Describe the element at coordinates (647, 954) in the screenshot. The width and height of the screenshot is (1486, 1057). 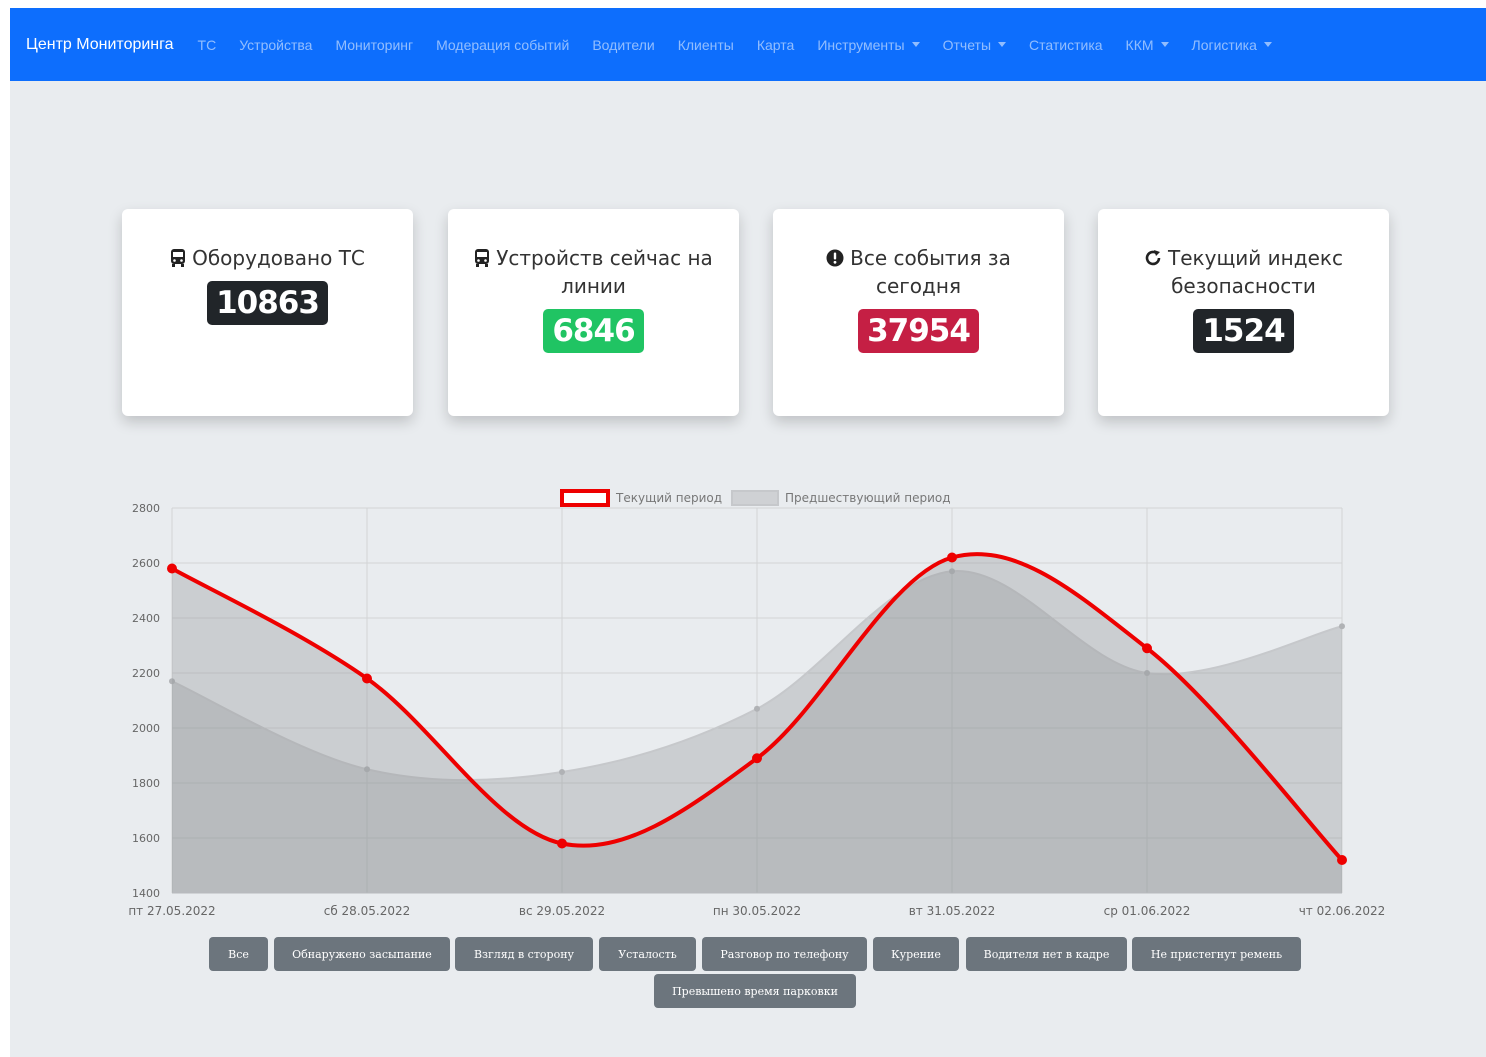
I see `filter-fatigue-button: Усталость` at that location.